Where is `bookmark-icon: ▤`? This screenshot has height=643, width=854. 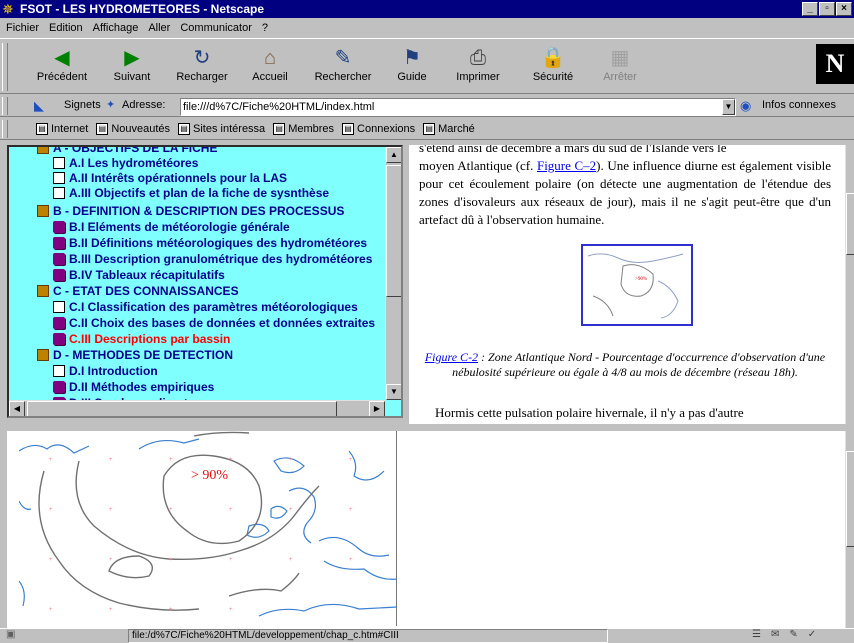
bookmark-icon: ▤ is located at coordinates (348, 128).